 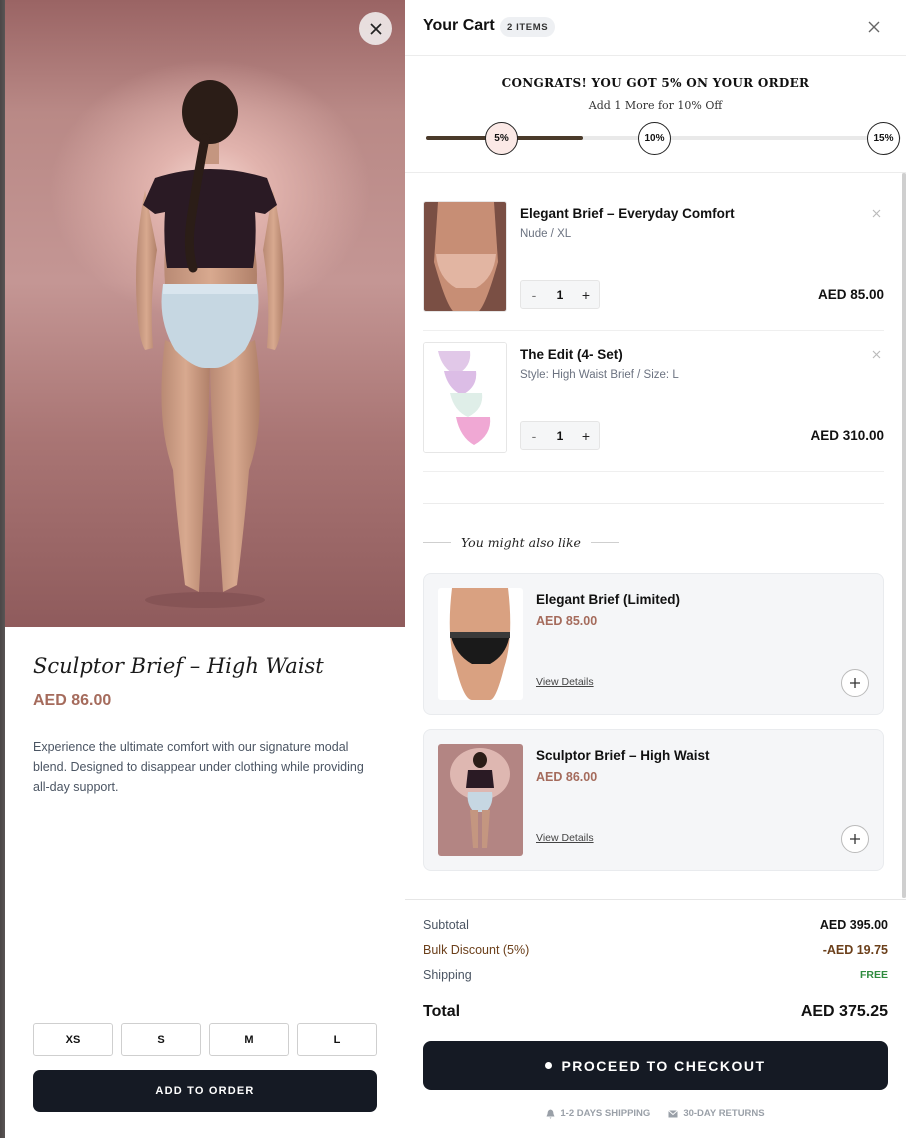 I want to click on heading-rule-left, so click(x=437, y=542).